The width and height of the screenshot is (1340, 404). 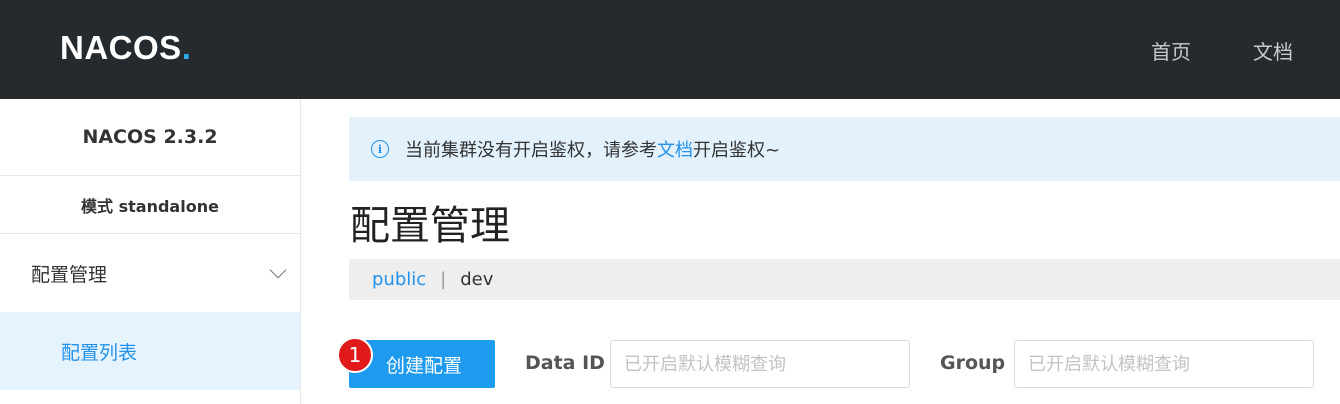 What do you see at coordinates (69, 274) in the screenshot?
I see `sidebar-menu-label: 配置管理` at bounding box center [69, 274].